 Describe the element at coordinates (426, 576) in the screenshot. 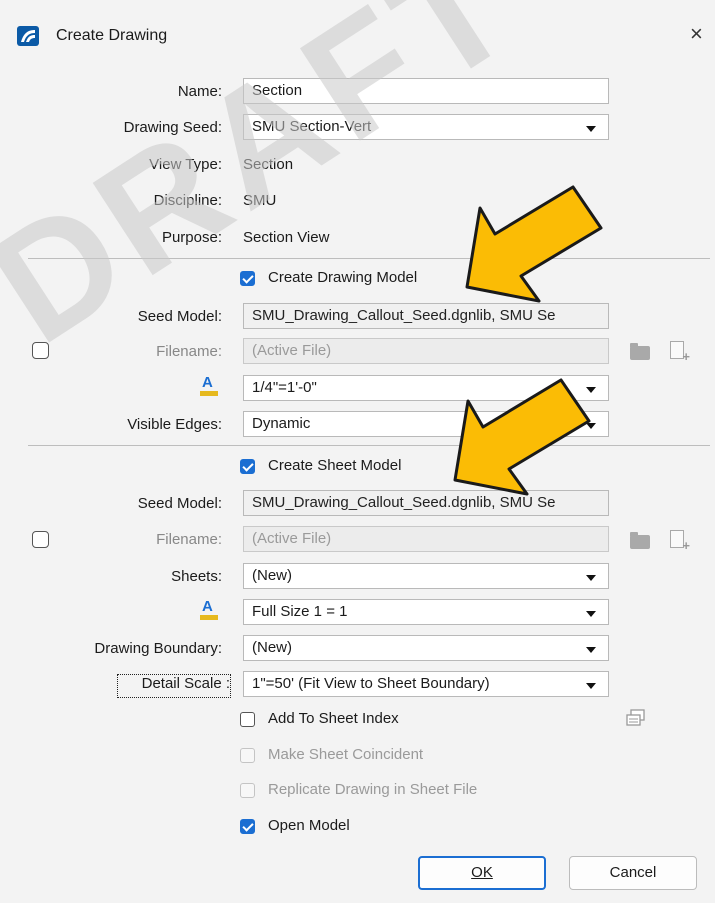

I see `sheets-select: (New)` at that location.